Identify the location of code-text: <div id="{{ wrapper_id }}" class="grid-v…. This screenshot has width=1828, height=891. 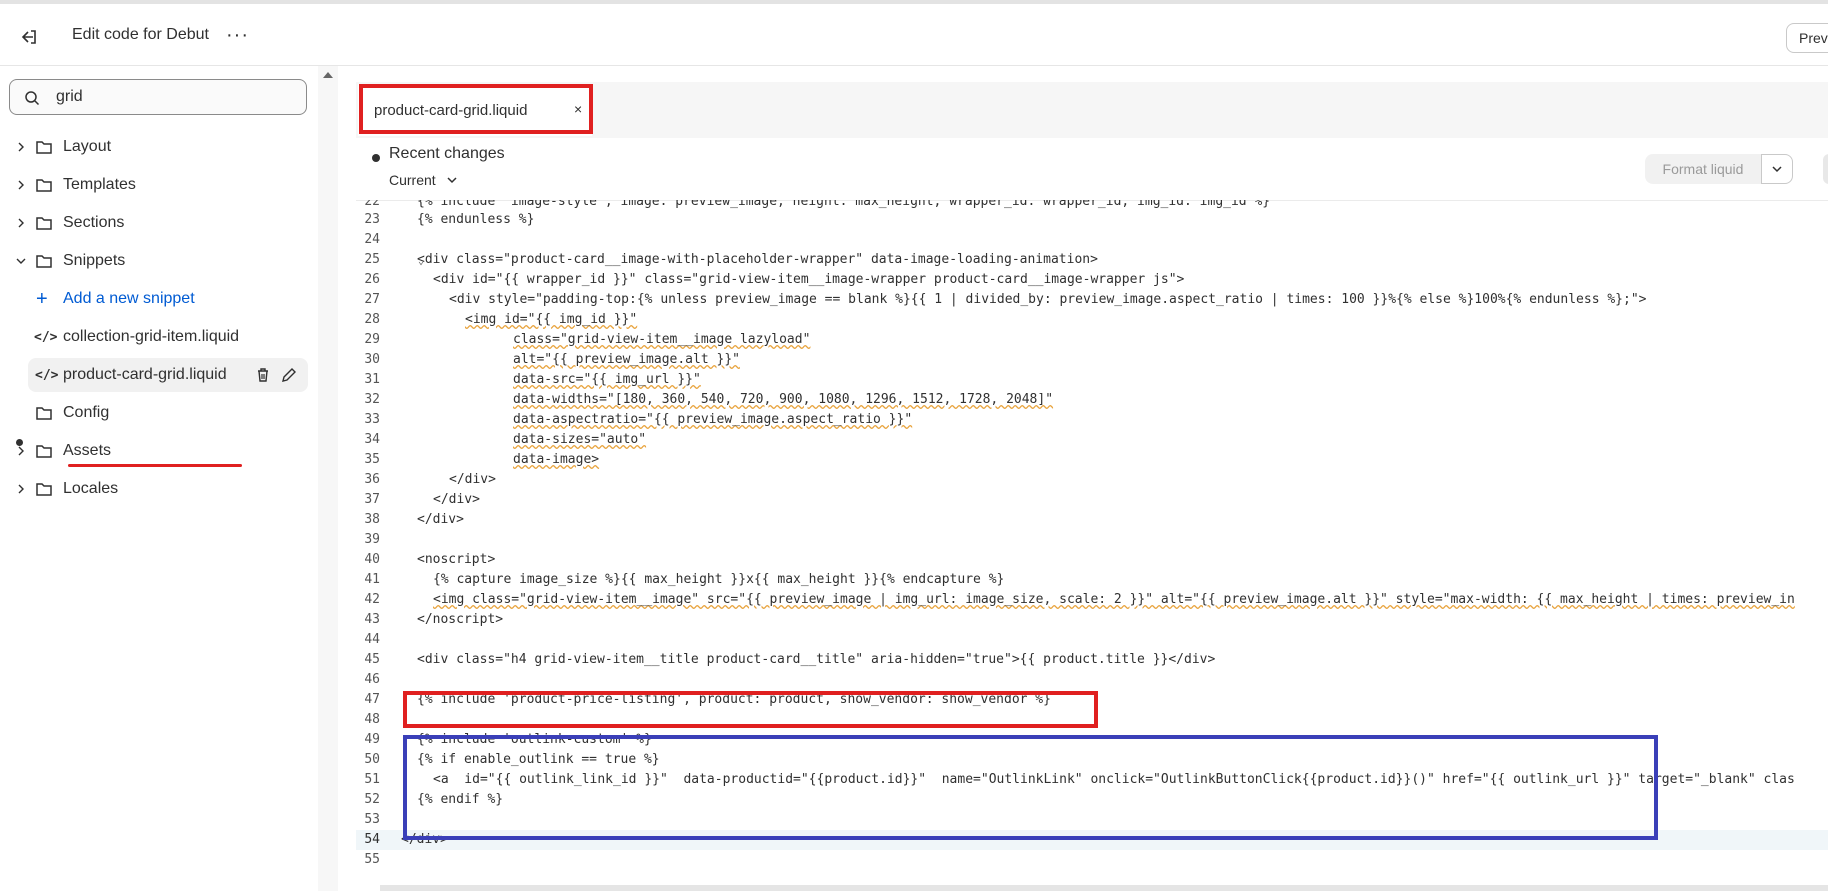
(809, 279).